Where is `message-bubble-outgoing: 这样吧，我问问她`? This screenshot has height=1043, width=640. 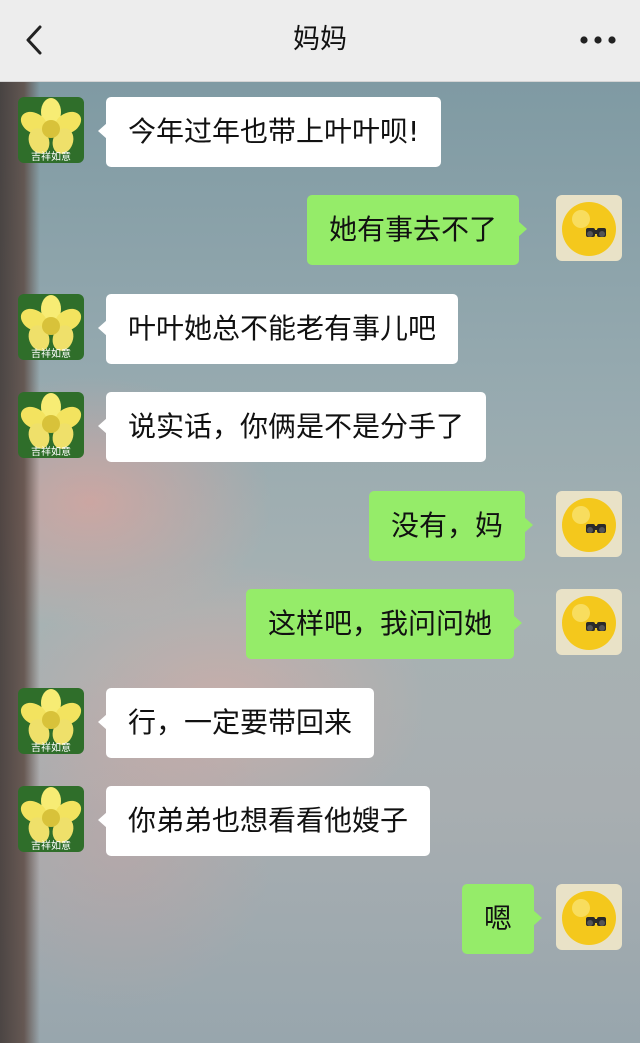
message-bubble-outgoing: 这样吧，我问问她 is located at coordinates (384, 624).